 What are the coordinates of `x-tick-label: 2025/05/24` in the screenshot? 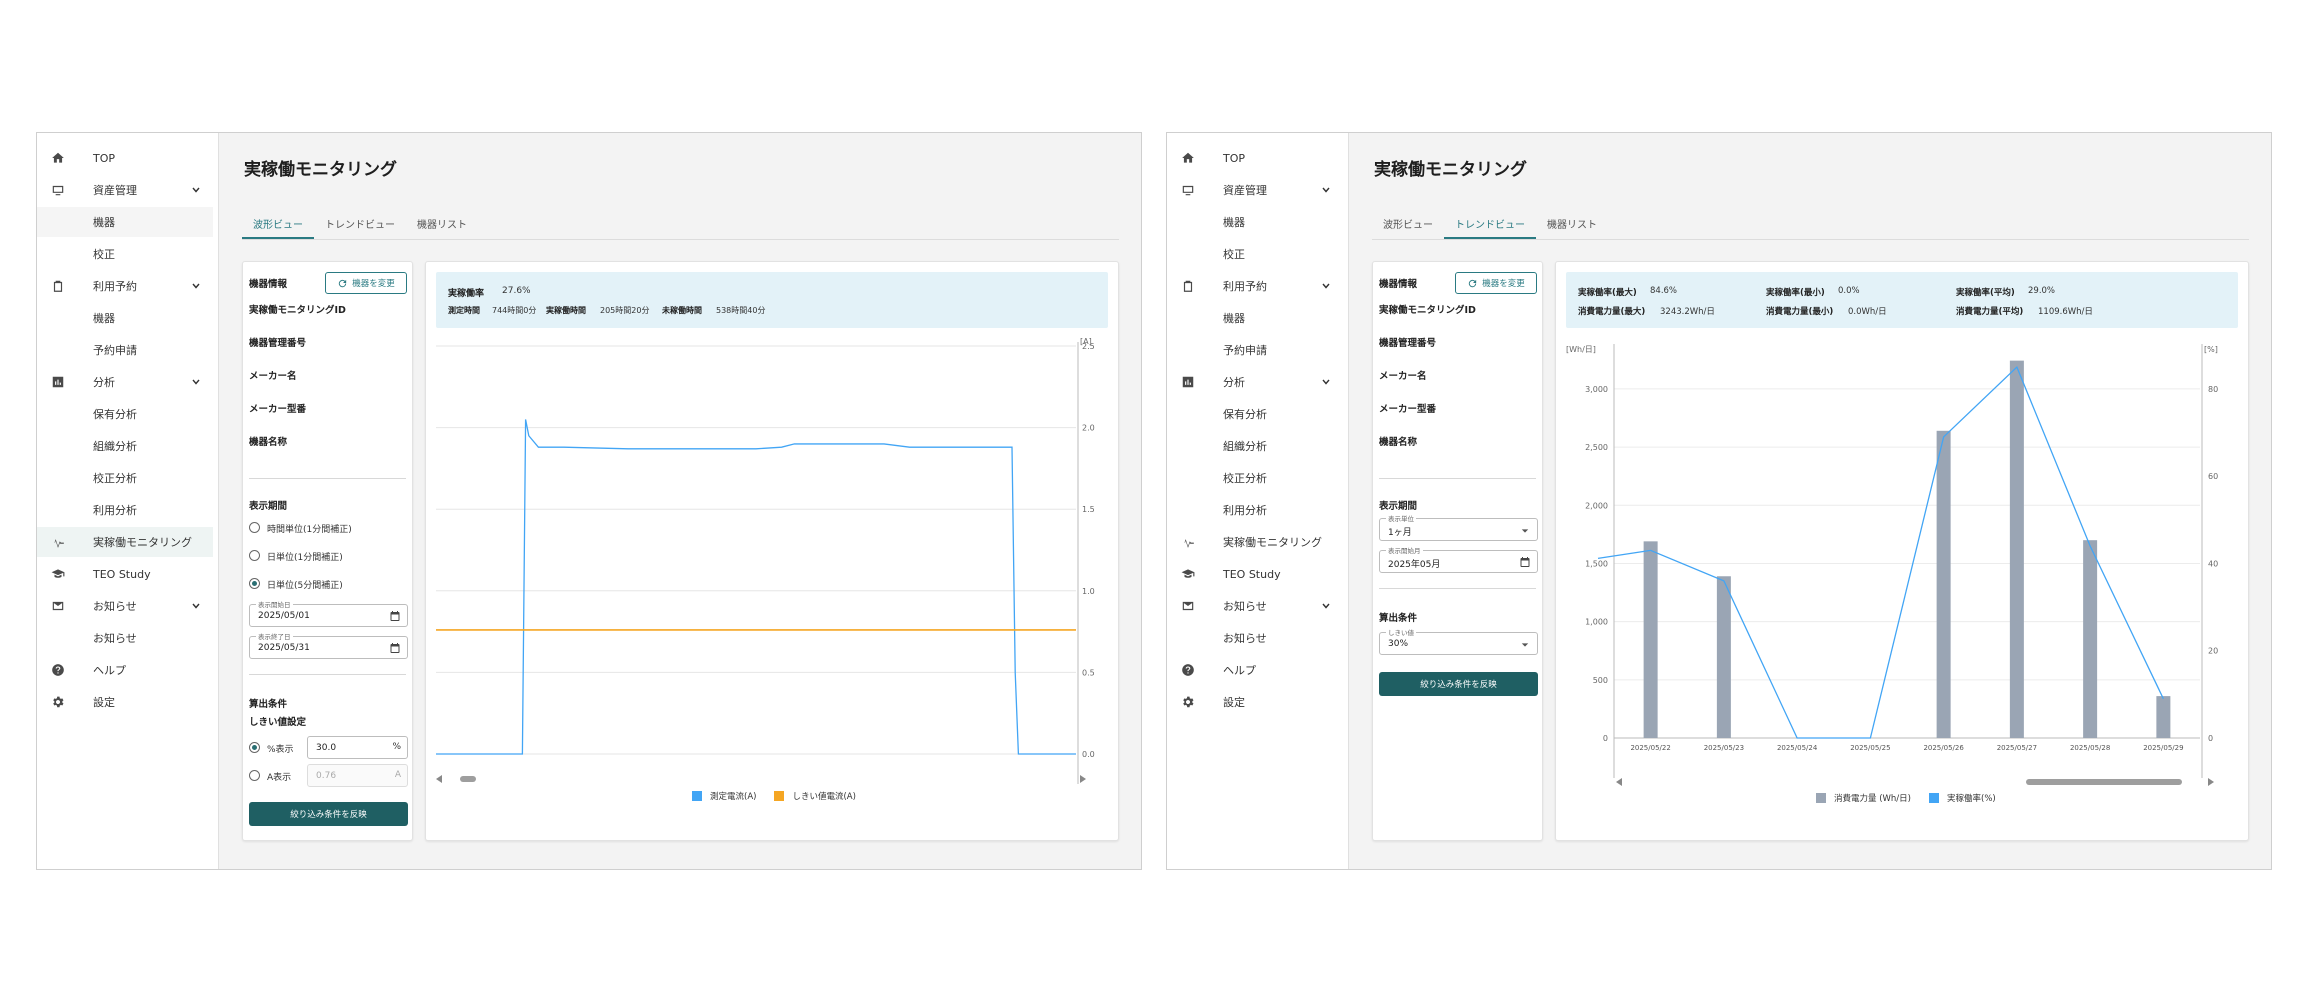 It's located at (1797, 748).